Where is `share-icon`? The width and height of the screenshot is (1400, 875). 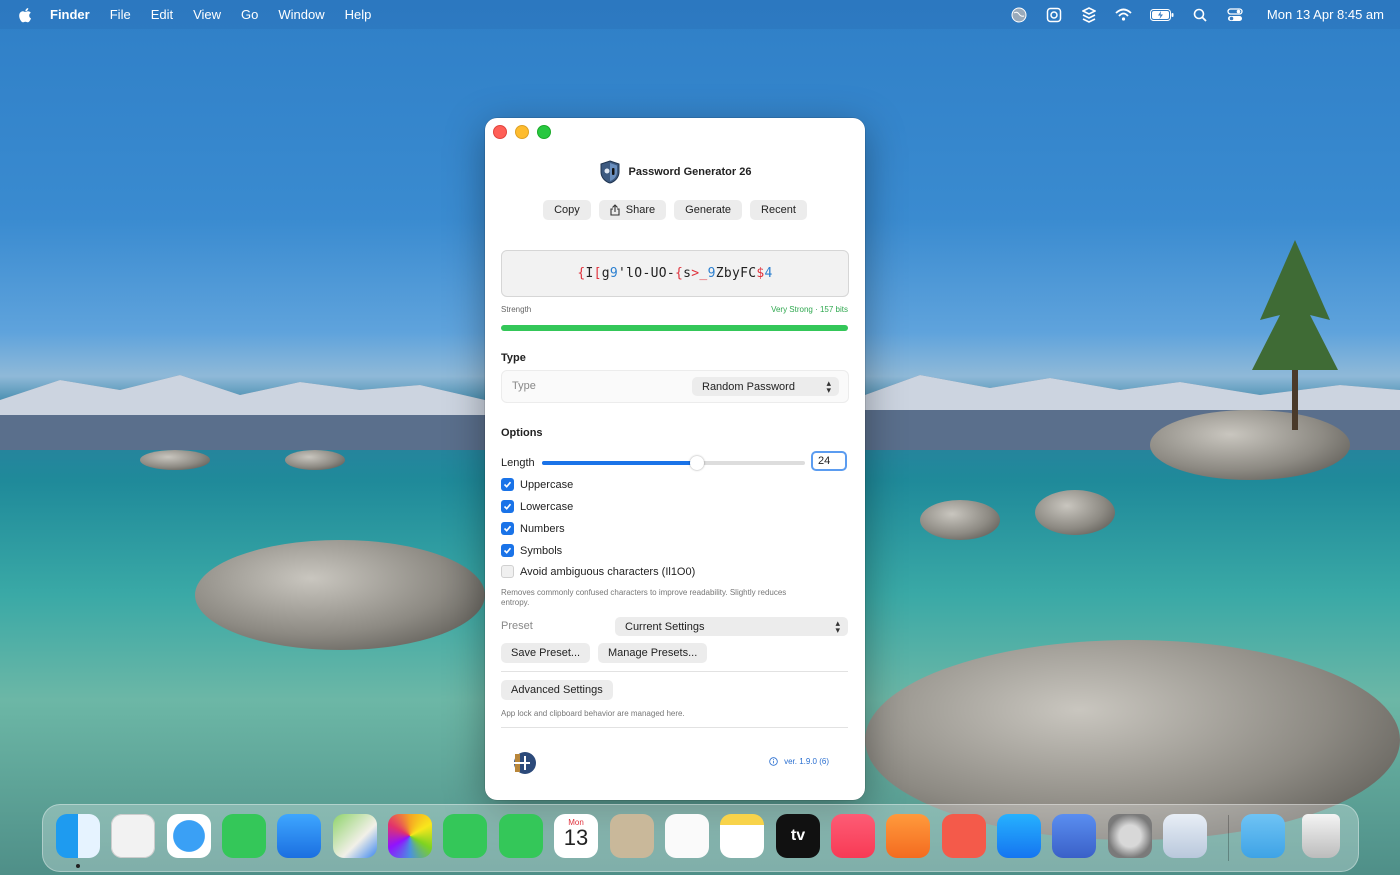 share-icon is located at coordinates (615, 210).